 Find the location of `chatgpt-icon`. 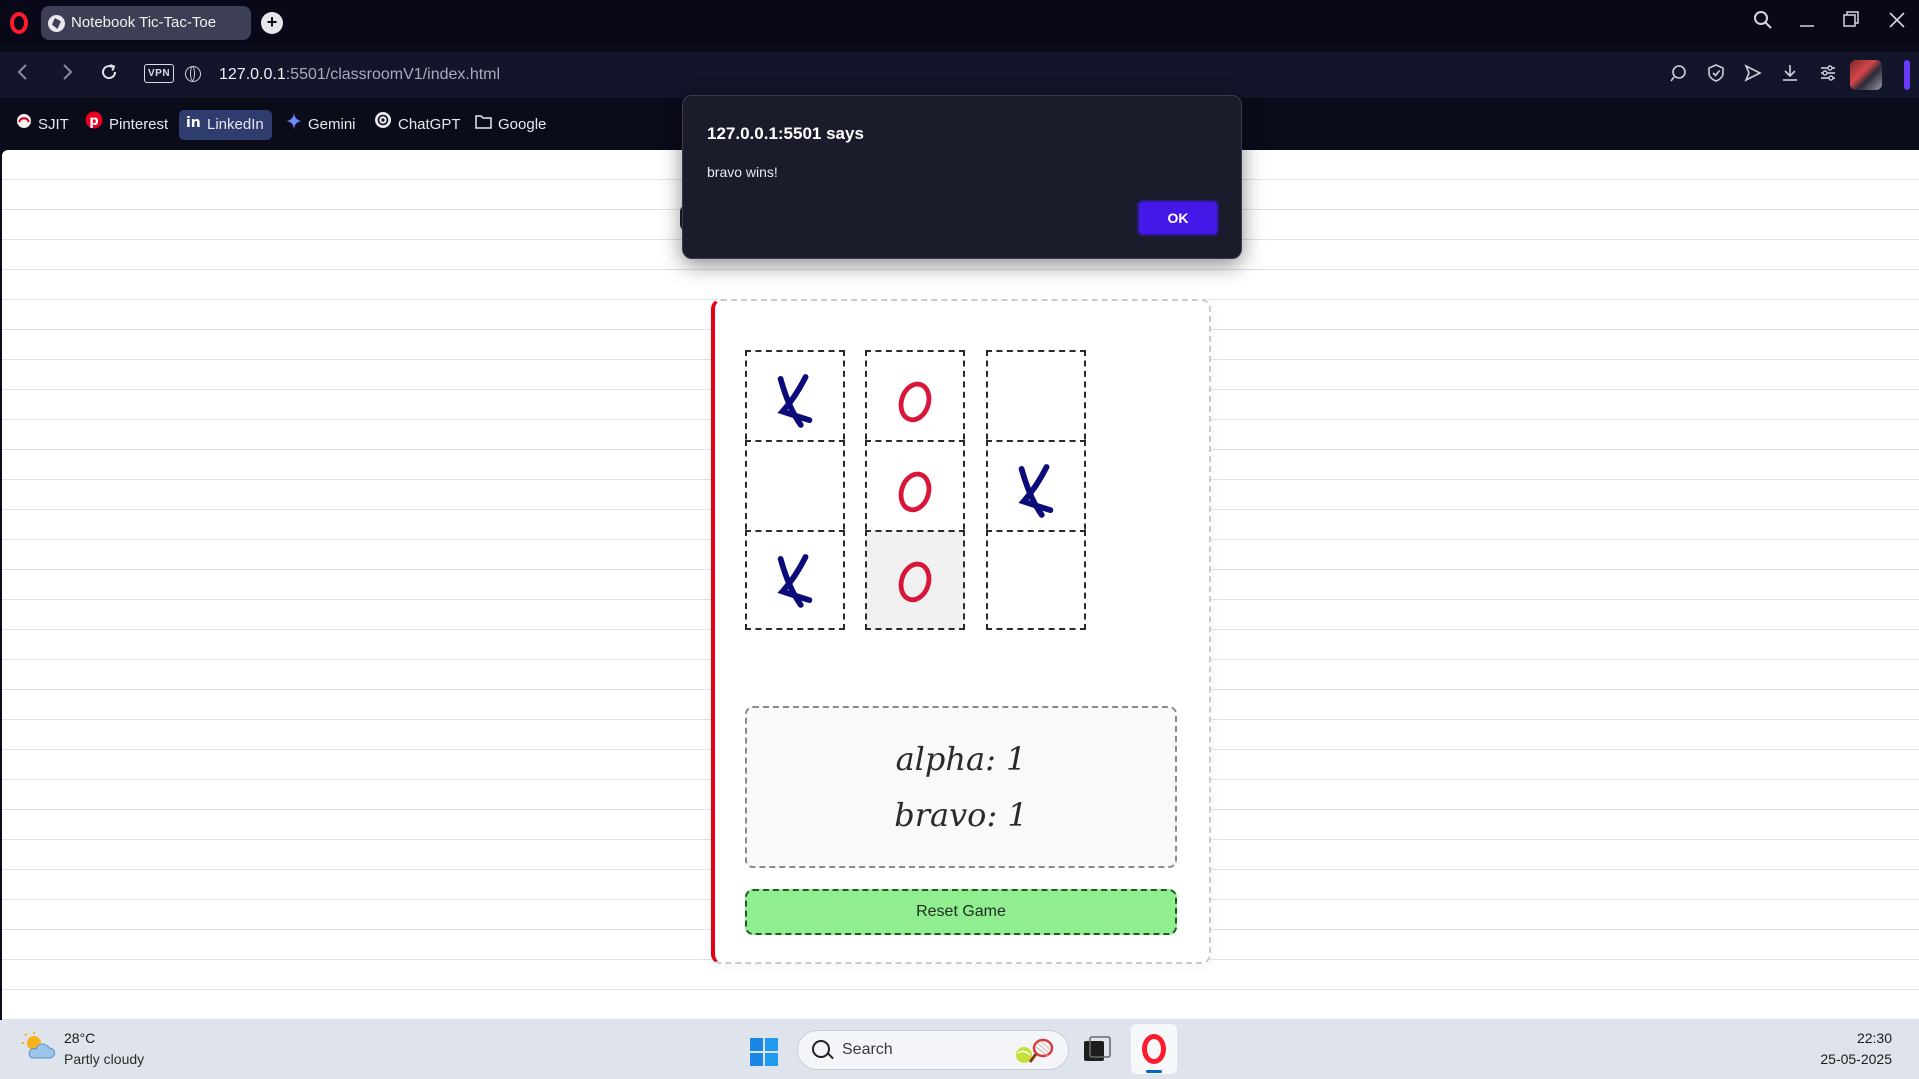

chatgpt-icon is located at coordinates (383, 125).